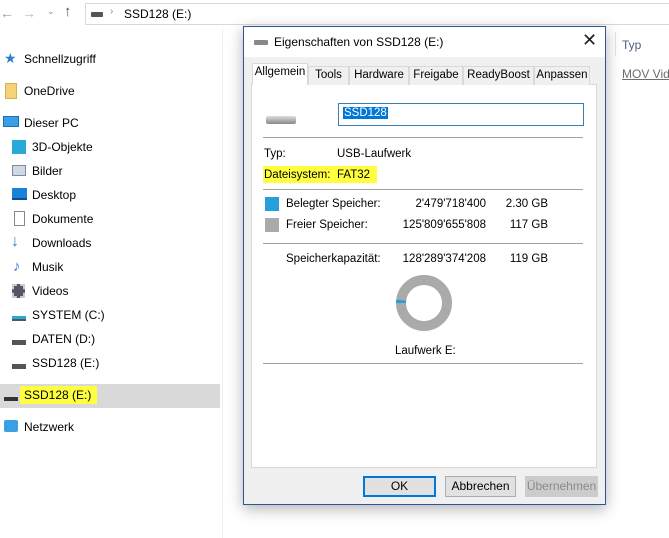 The height and width of the screenshot is (538, 669). What do you see at coordinates (19, 170) in the screenshot?
I see `picture-icon` at bounding box center [19, 170].